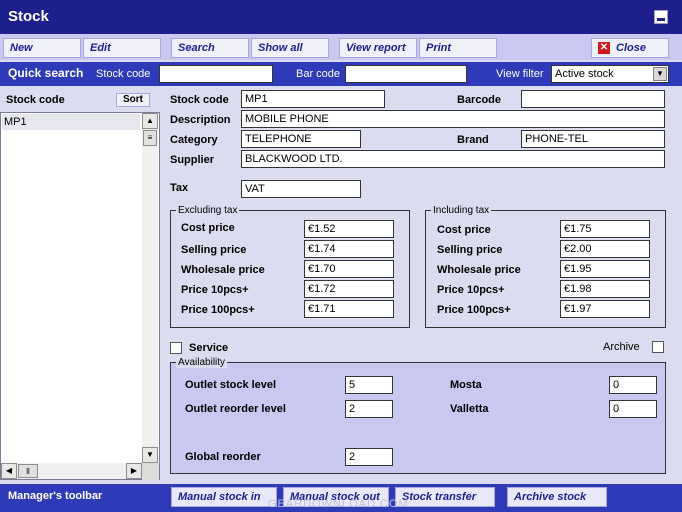 The image size is (682, 512). I want to click on incl-cost-field: €1.75, so click(605, 229).